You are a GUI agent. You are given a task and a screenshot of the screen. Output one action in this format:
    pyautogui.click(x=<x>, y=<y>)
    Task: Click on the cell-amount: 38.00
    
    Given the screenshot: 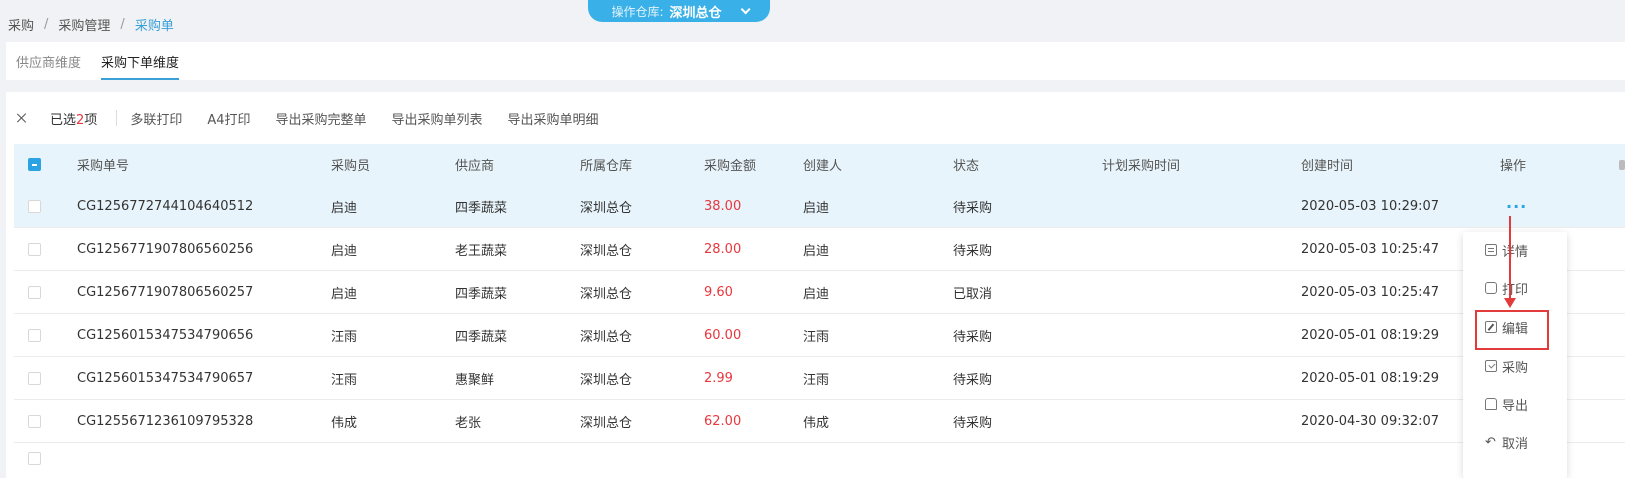 What is the action you would take?
    pyautogui.click(x=723, y=206)
    